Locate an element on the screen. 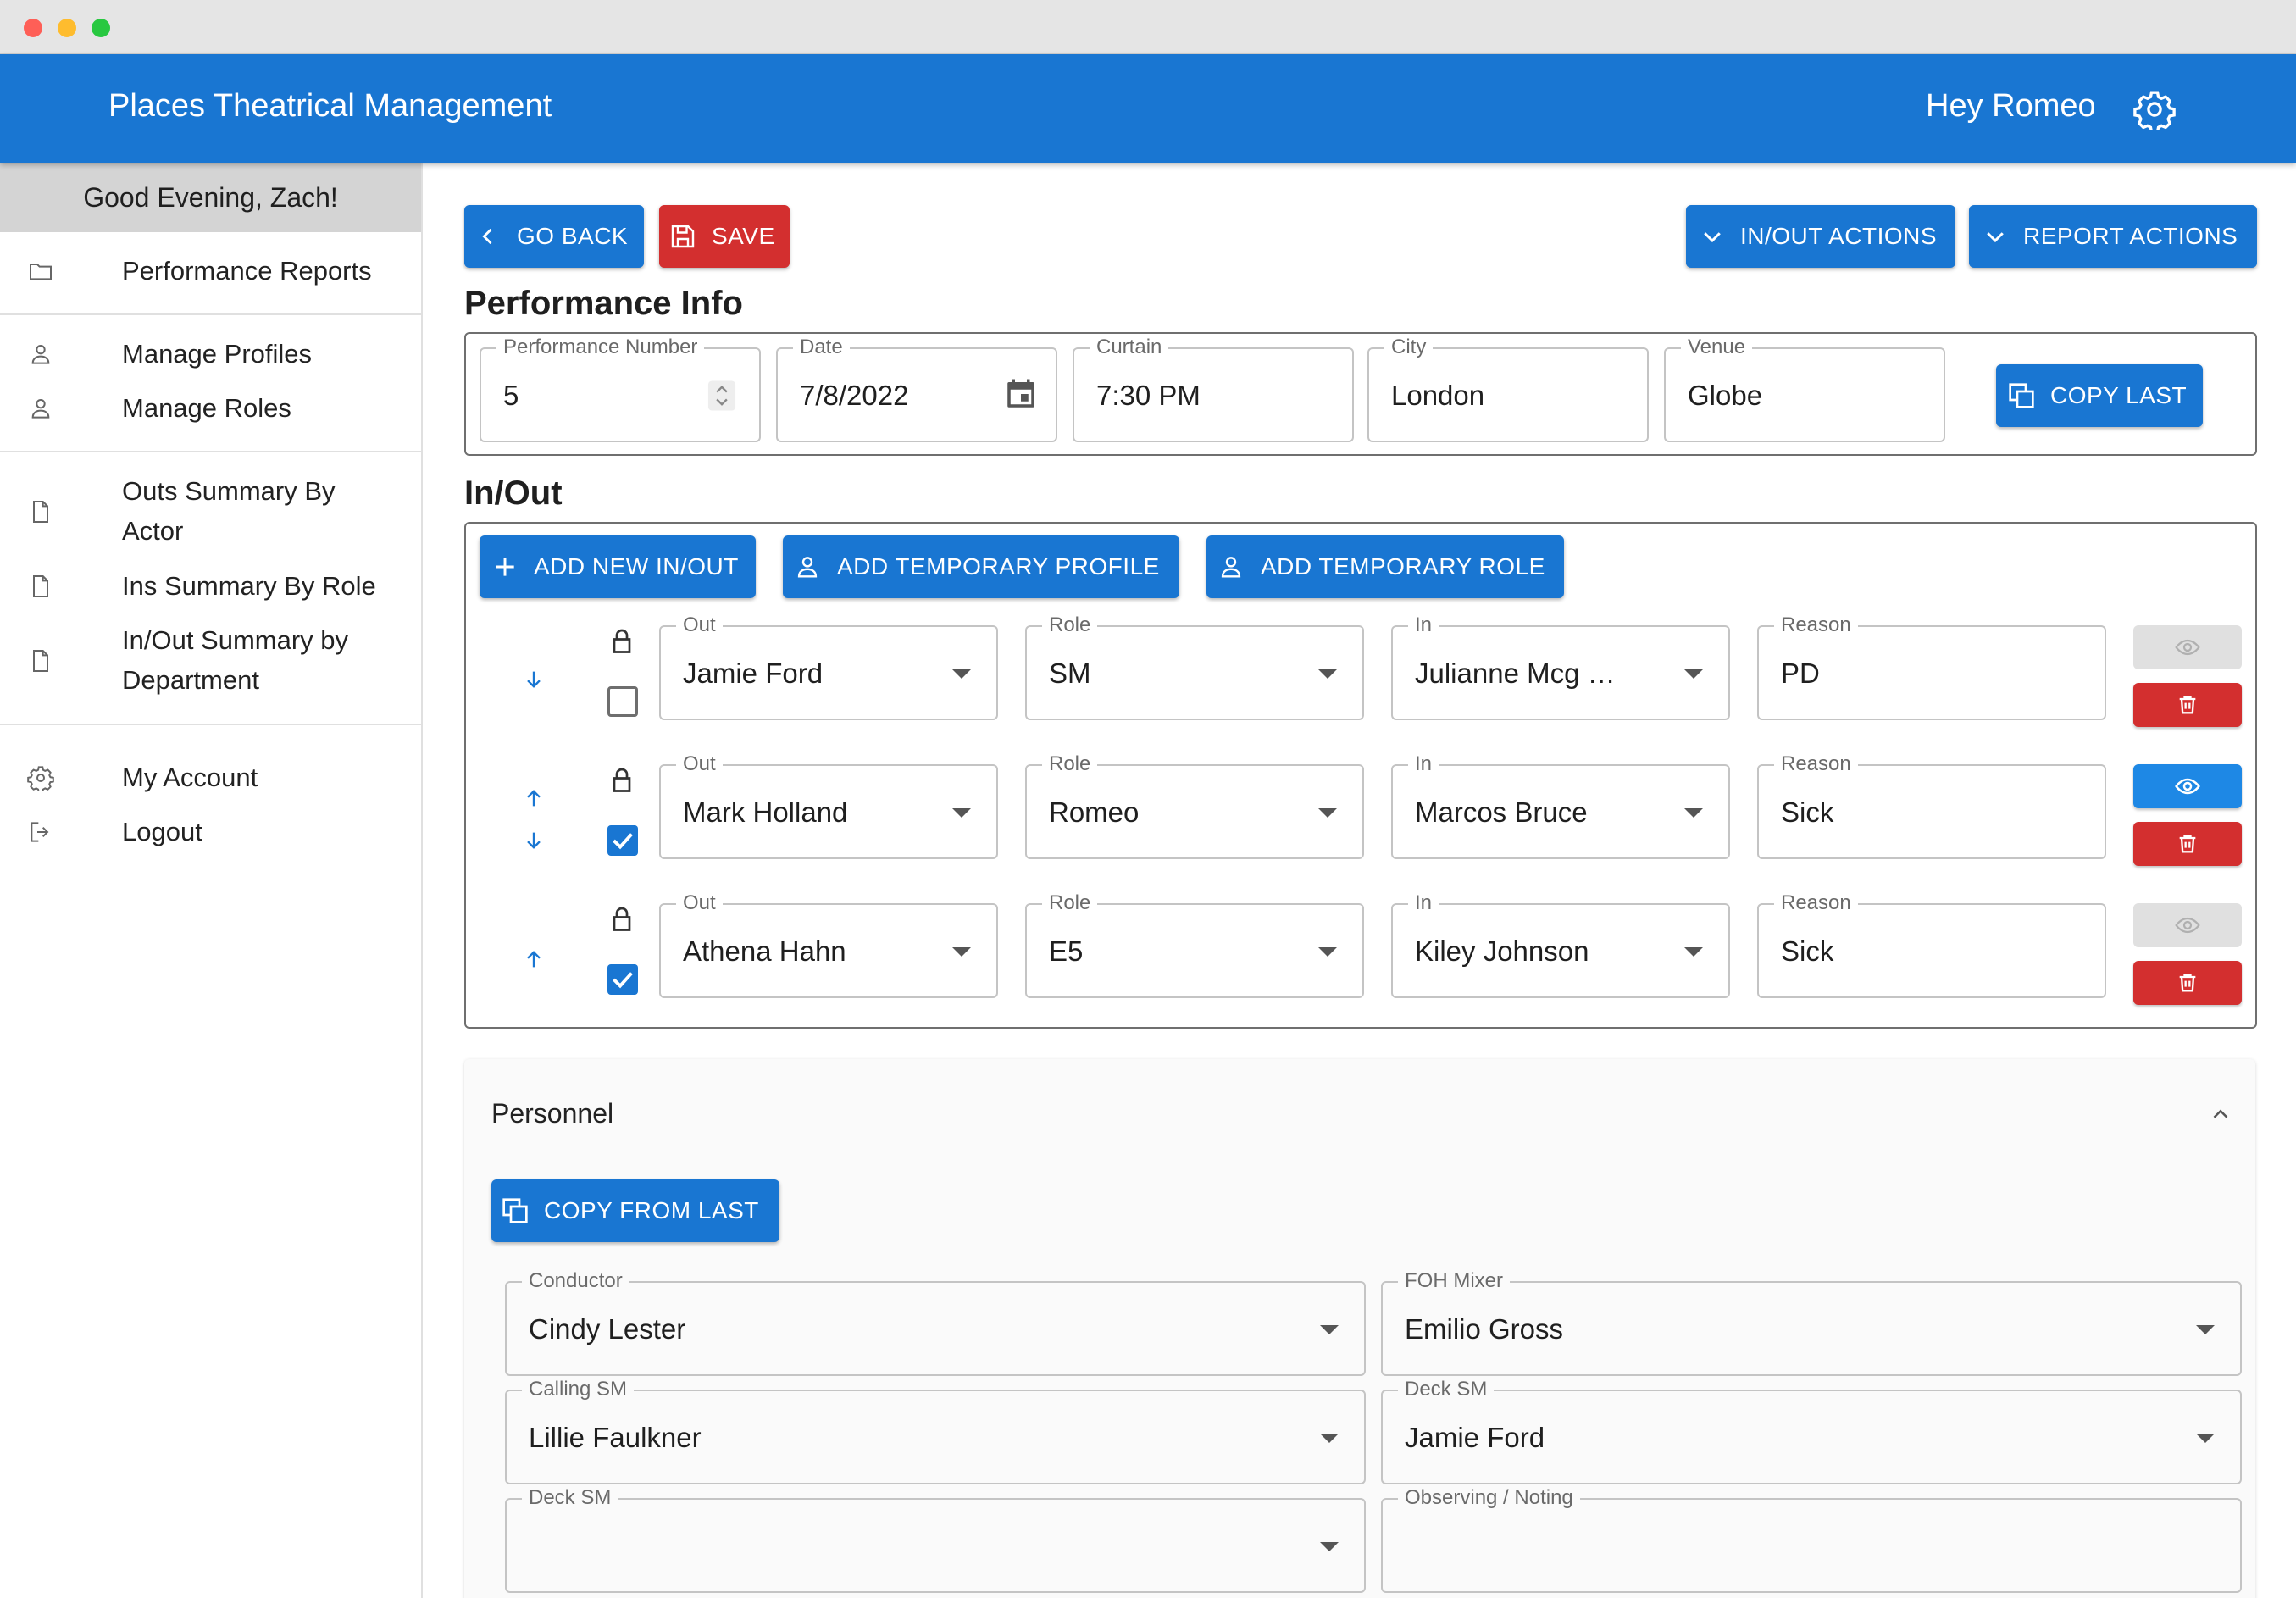  performance-number-field: Performance Number 5 is located at coordinates (620, 389).